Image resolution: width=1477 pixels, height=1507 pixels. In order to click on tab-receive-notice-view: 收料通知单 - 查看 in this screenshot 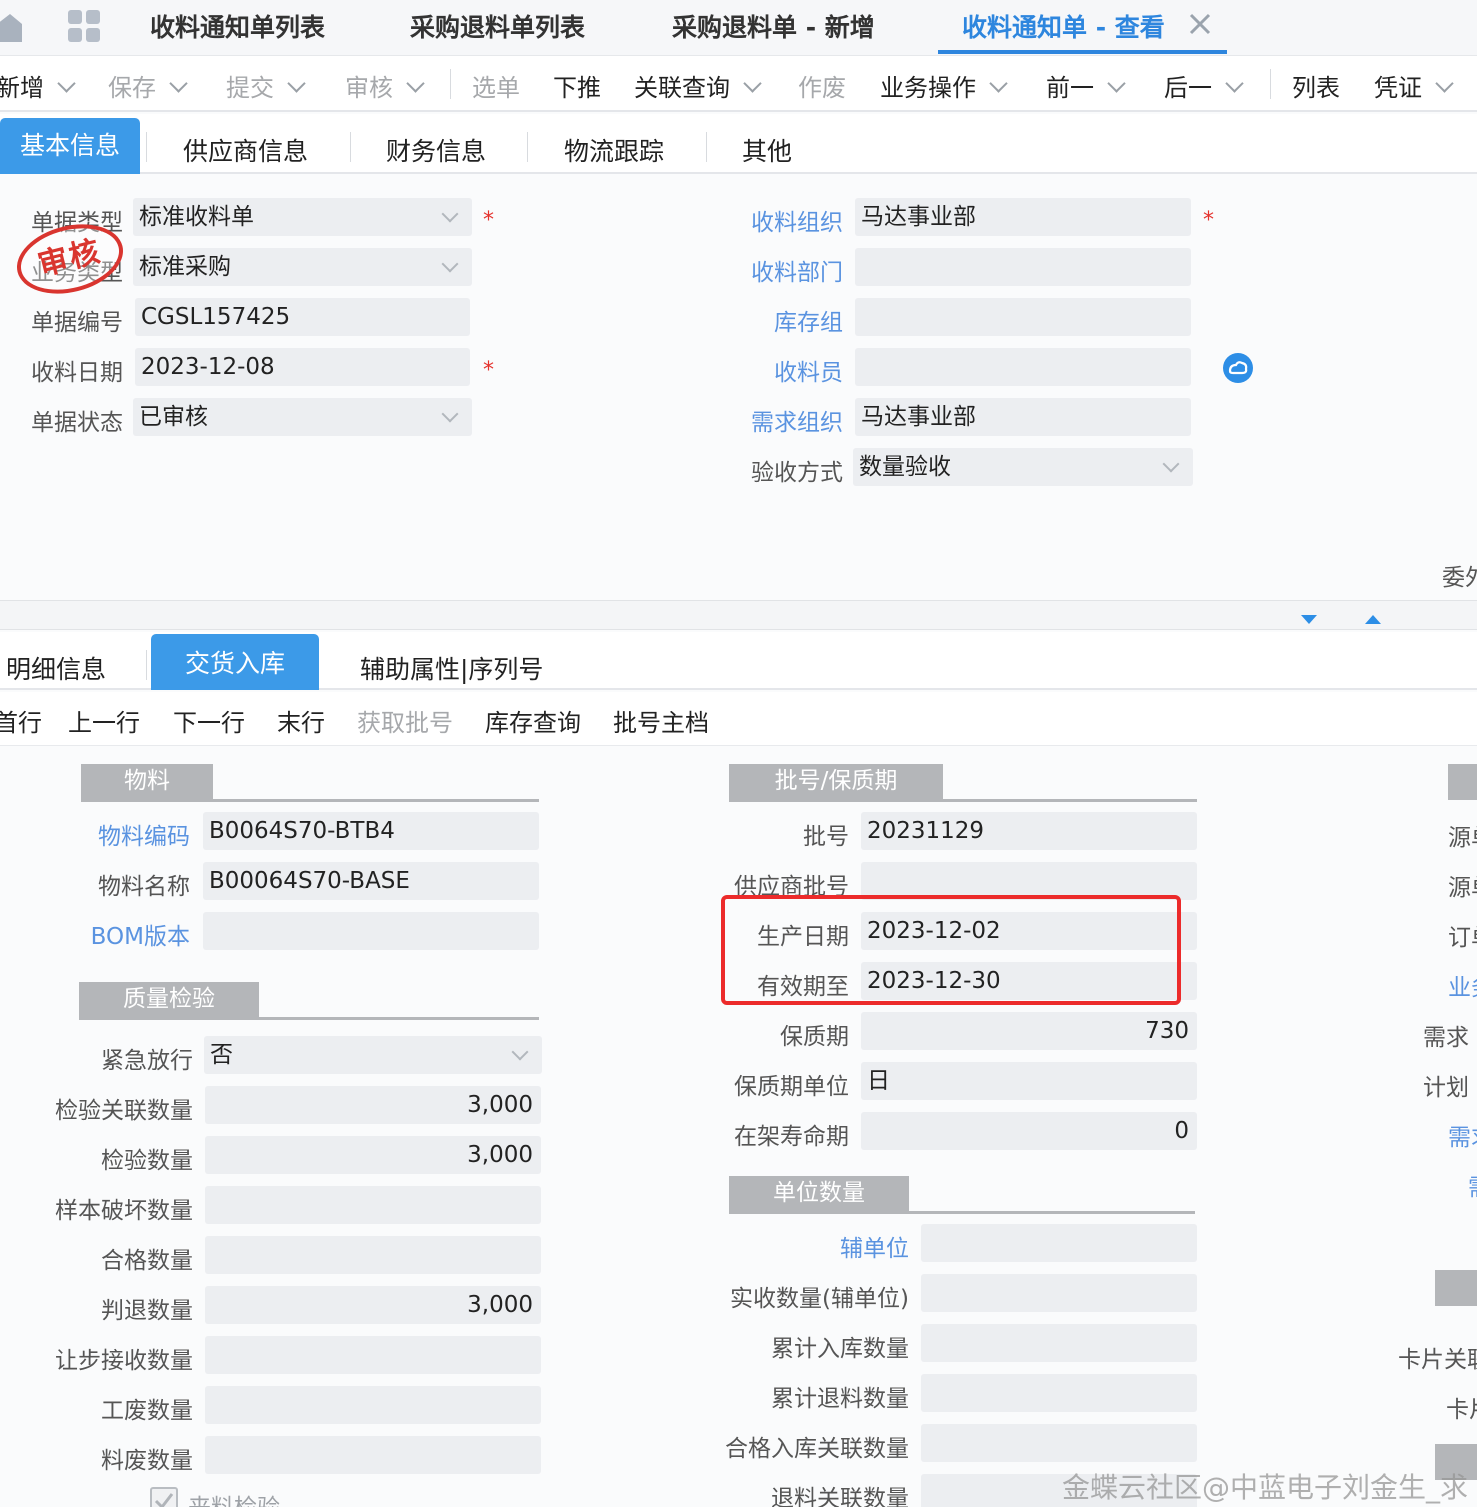, I will do `click(1063, 26)`.